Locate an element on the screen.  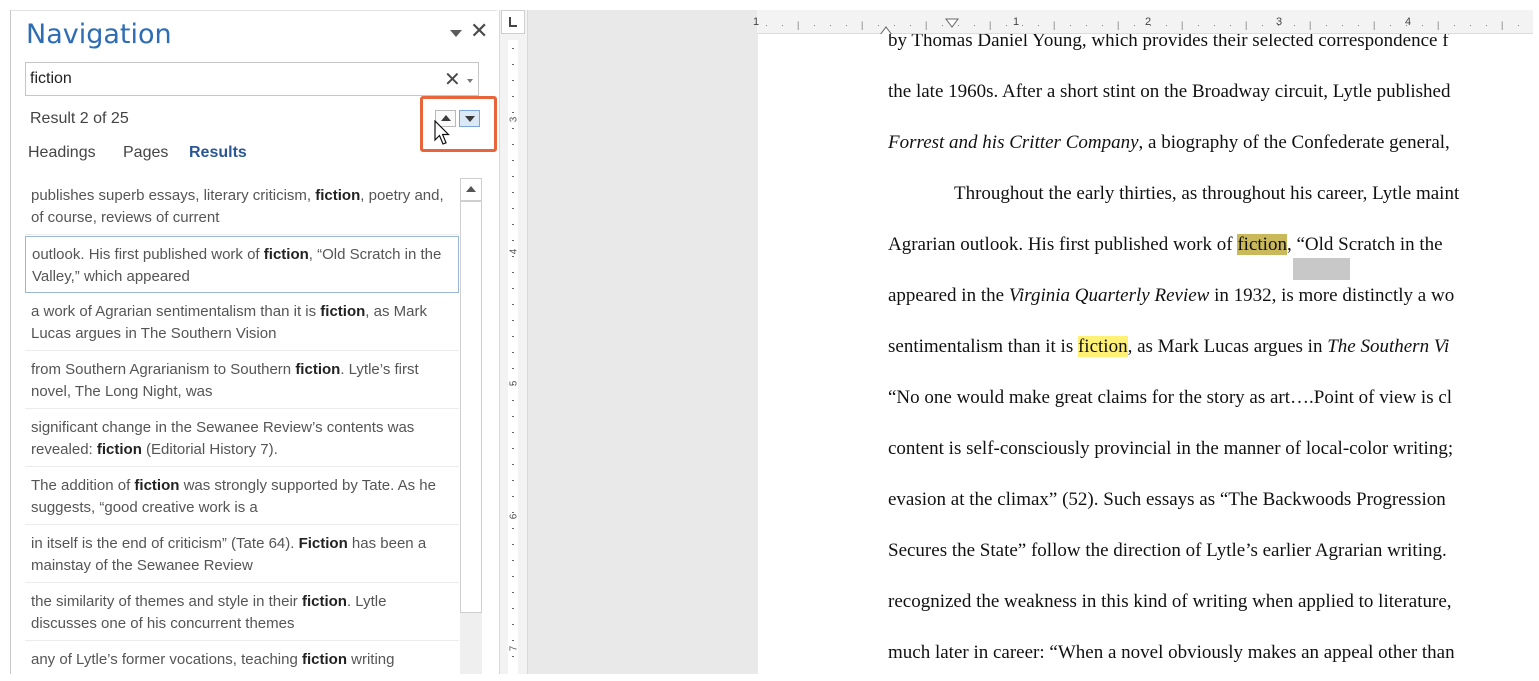
document-text: Virginia Quarterly Review is located at coordinates (1109, 295).